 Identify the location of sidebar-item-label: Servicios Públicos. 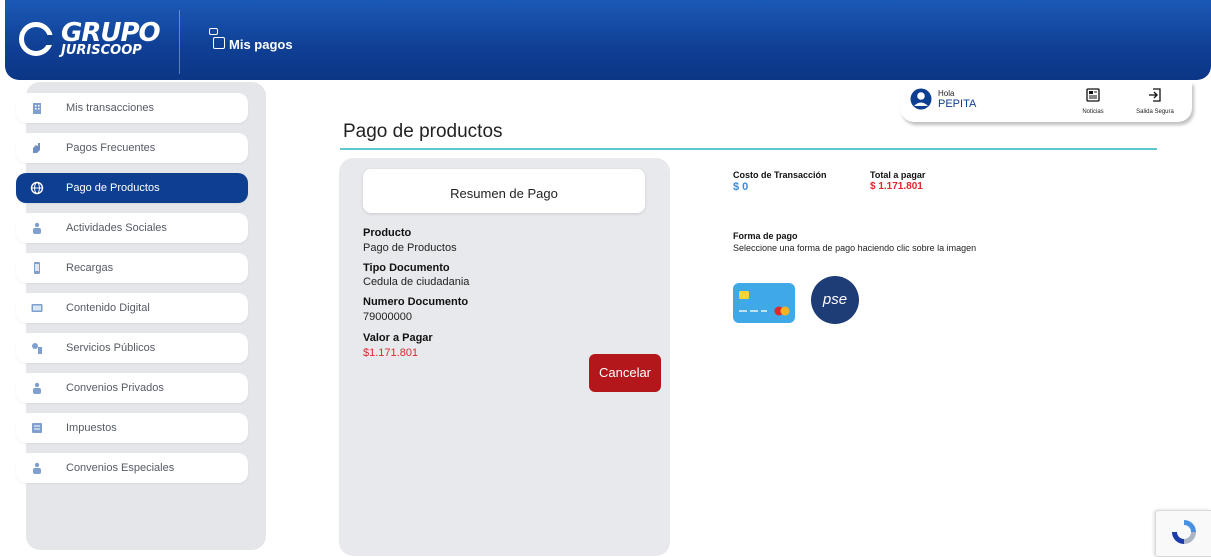
(111, 348).